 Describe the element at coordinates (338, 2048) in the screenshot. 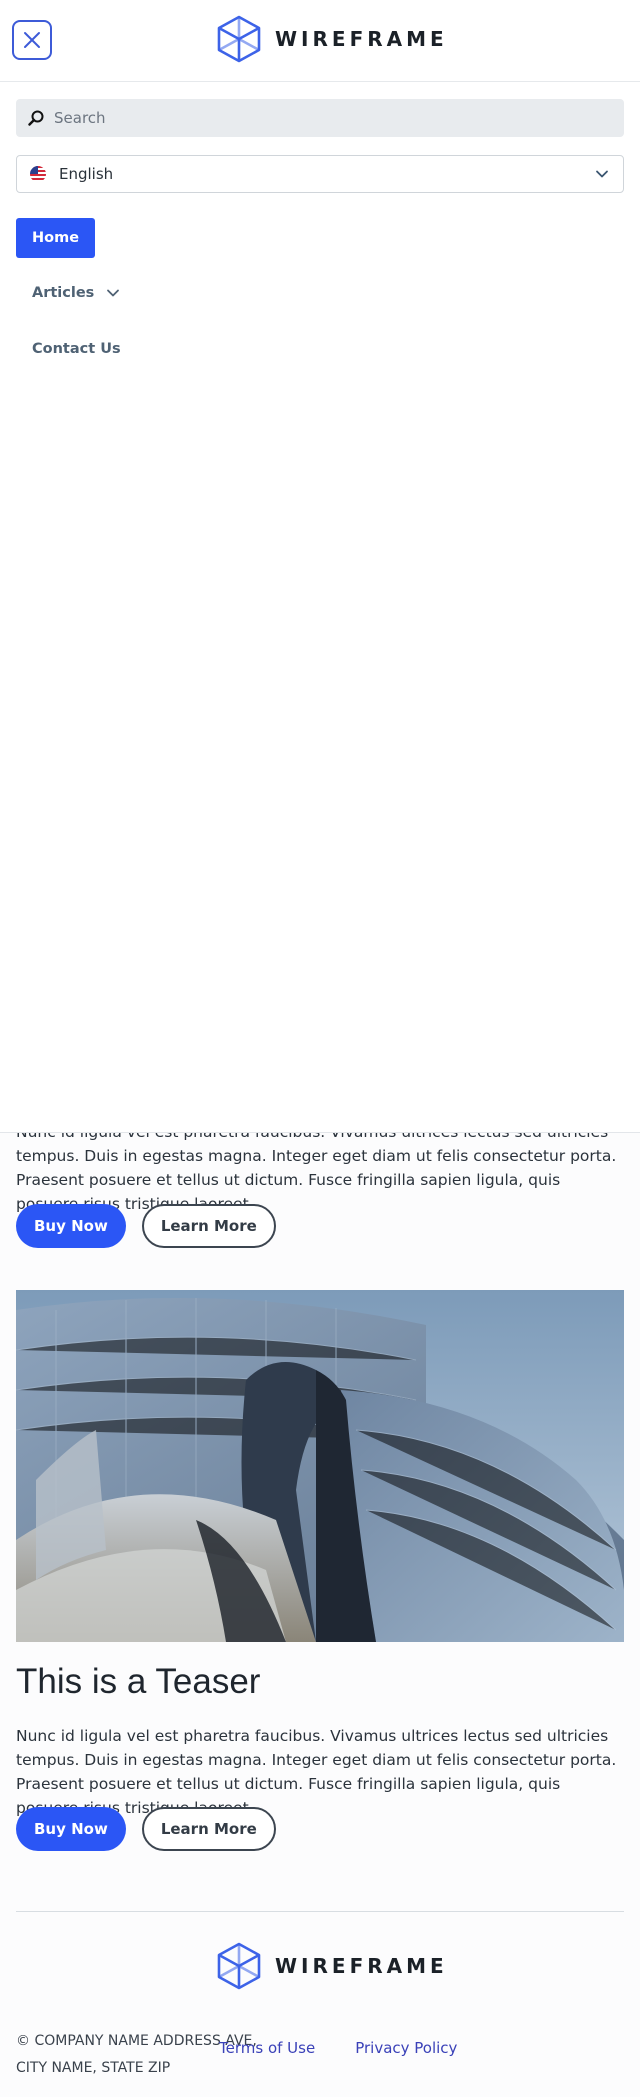

I see `footer-links: Terms of Use Privacy Policy` at that location.